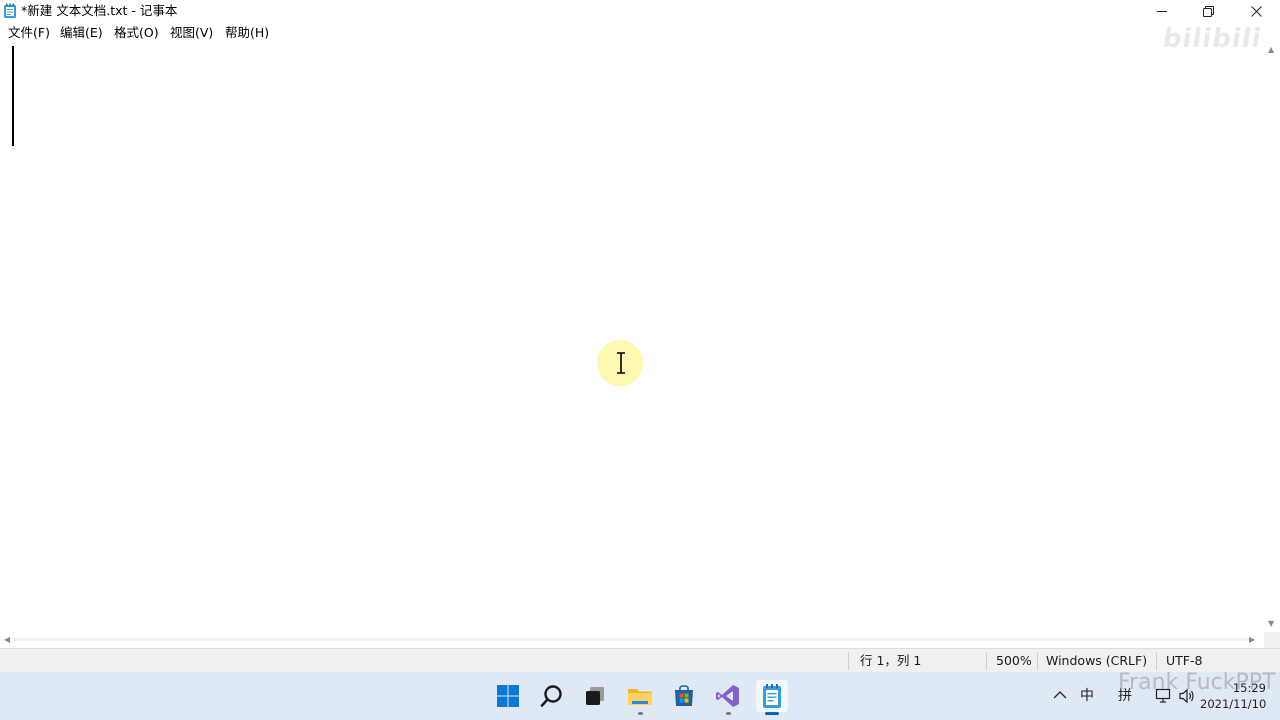 This screenshot has width=1280, height=720. What do you see at coordinates (1060, 695) in the screenshot?
I see `chevron-up-icon` at bounding box center [1060, 695].